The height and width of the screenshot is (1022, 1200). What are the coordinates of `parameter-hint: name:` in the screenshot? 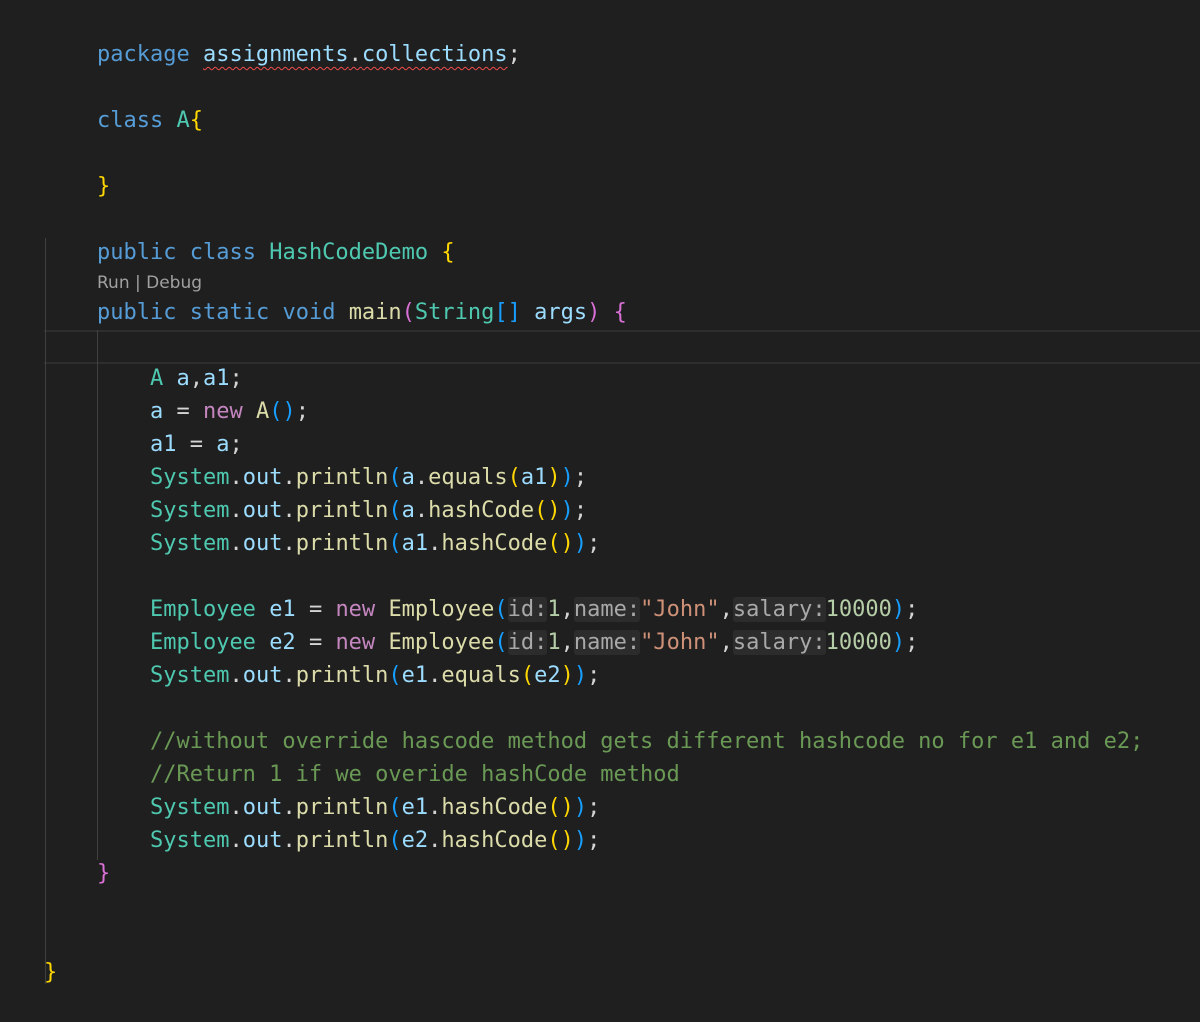 It's located at (607, 609).